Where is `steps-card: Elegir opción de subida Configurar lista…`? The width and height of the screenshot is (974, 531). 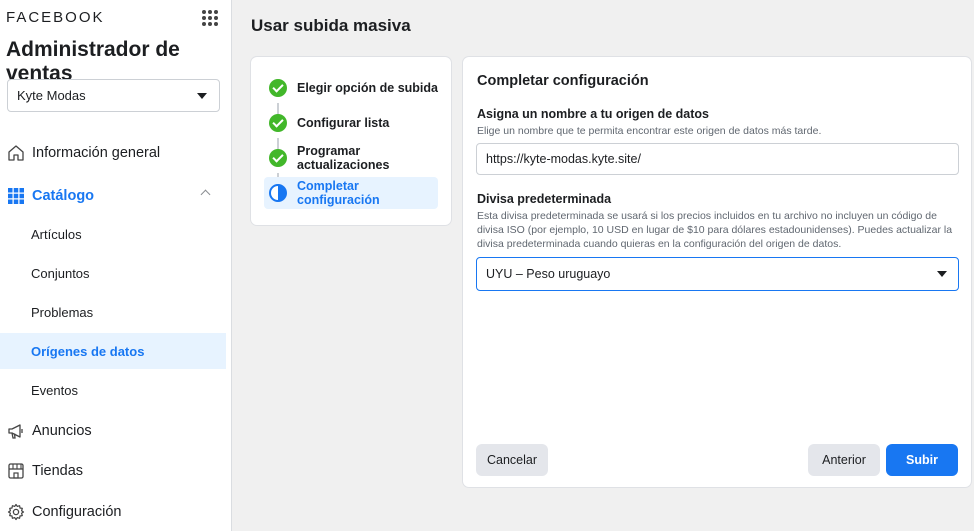
steps-card: Elegir opción de subida Configurar lista… is located at coordinates (351, 141).